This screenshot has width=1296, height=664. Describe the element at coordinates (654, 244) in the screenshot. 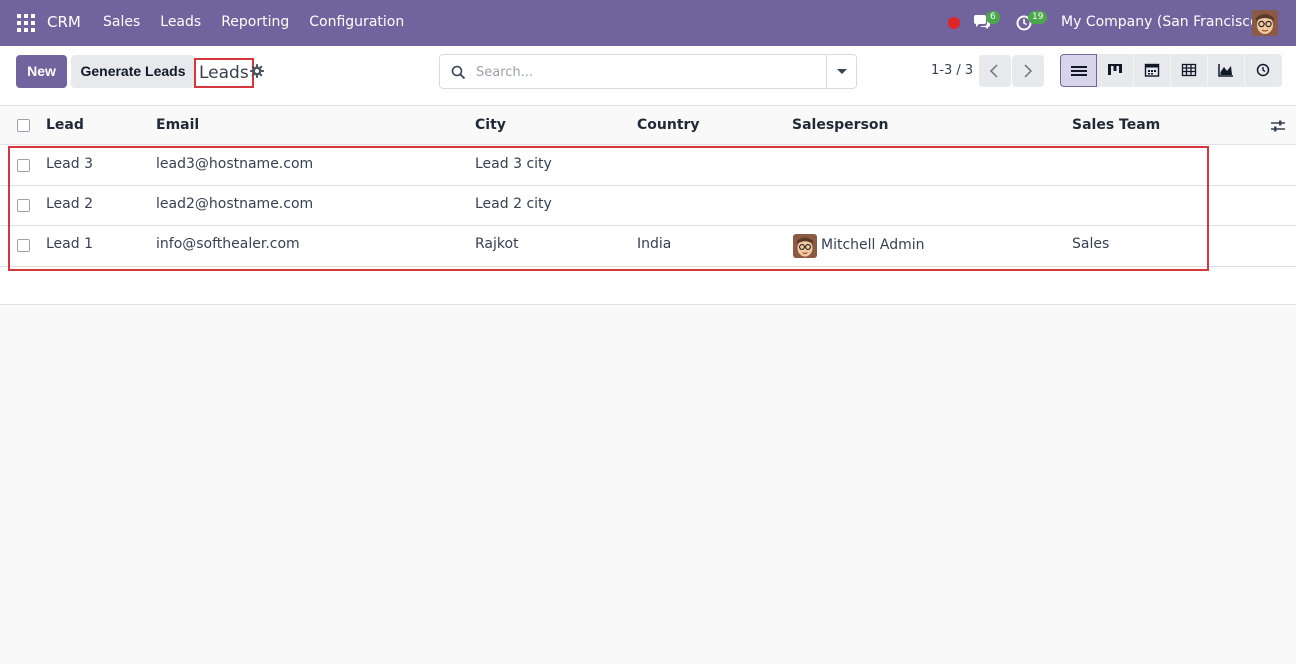

I see `country-cell: India` at that location.